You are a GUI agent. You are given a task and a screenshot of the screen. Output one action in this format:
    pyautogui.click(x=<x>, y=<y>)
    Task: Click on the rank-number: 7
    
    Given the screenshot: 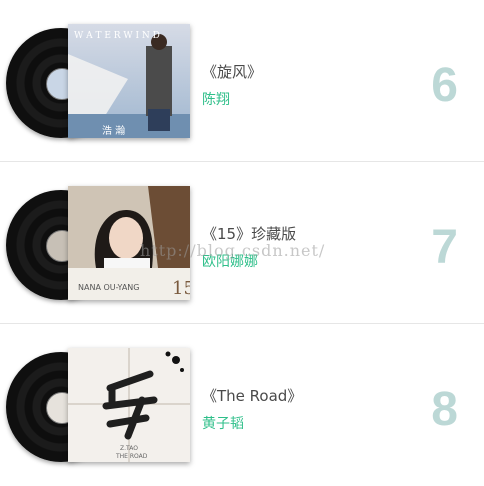 What is the action you would take?
    pyautogui.click(x=444, y=247)
    